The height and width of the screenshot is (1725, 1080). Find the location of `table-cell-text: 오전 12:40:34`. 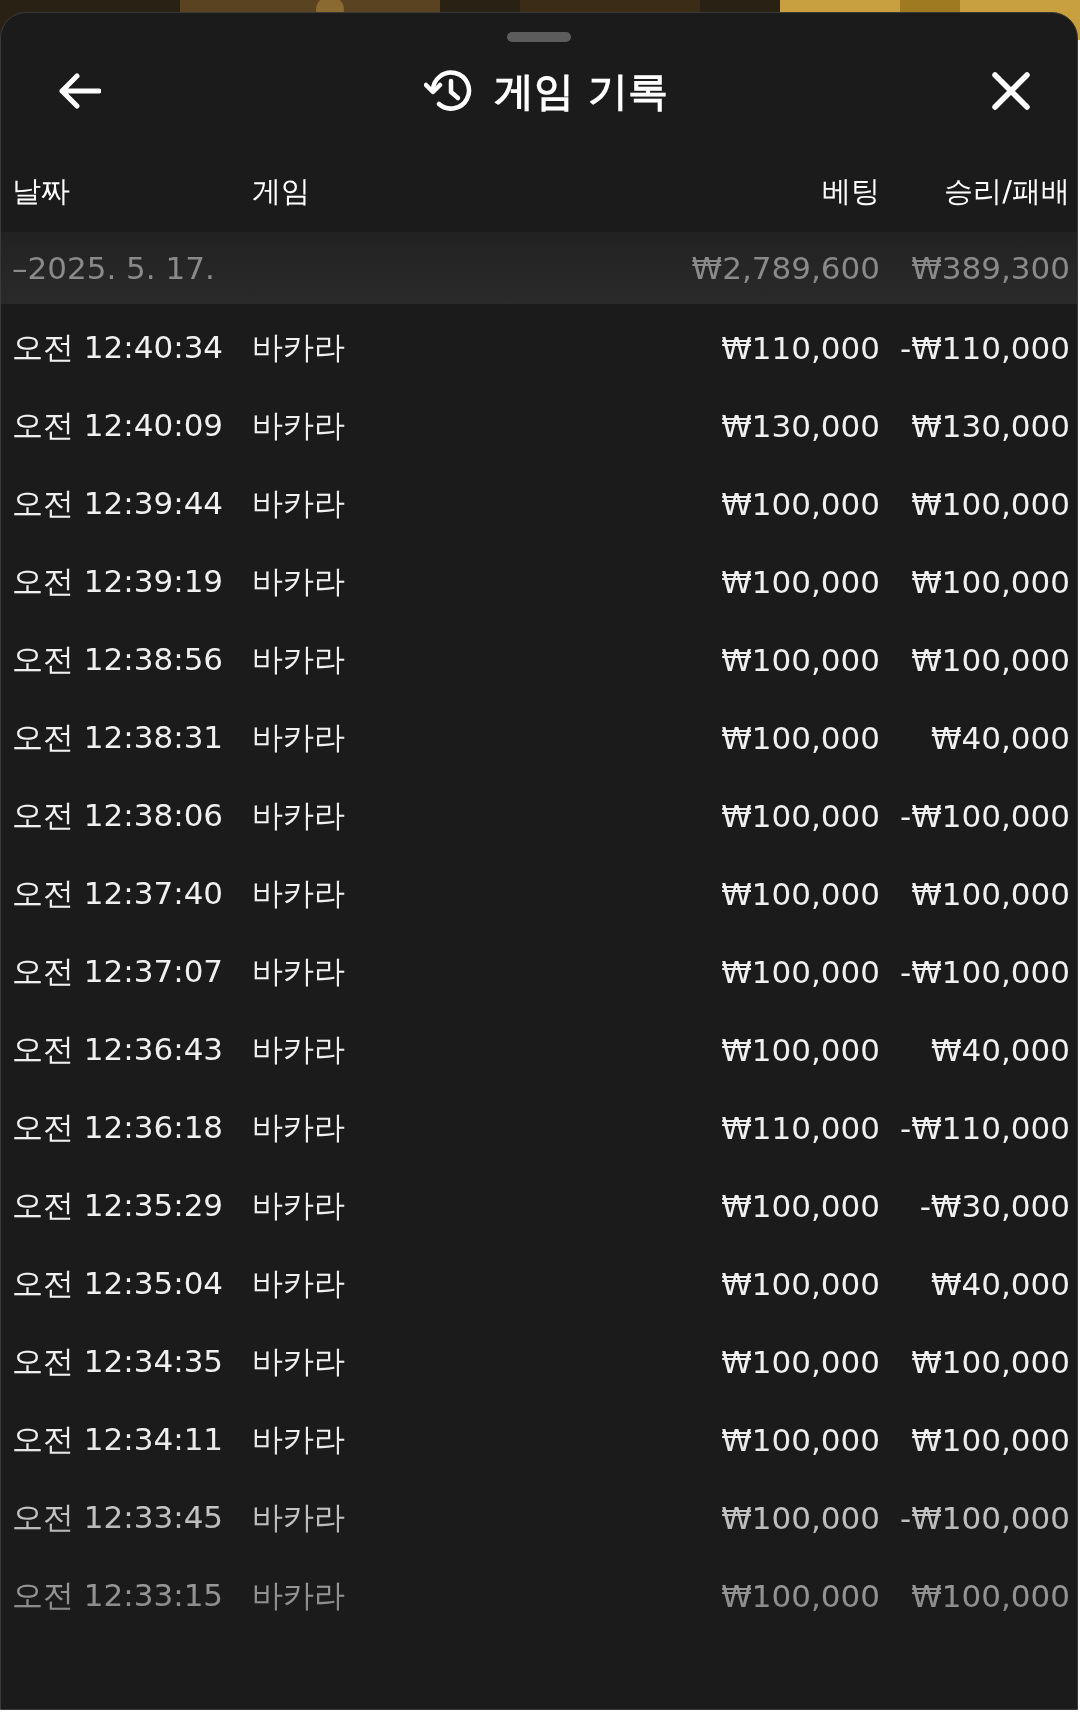

table-cell-text: 오전 12:40:34 is located at coordinates (118, 347).